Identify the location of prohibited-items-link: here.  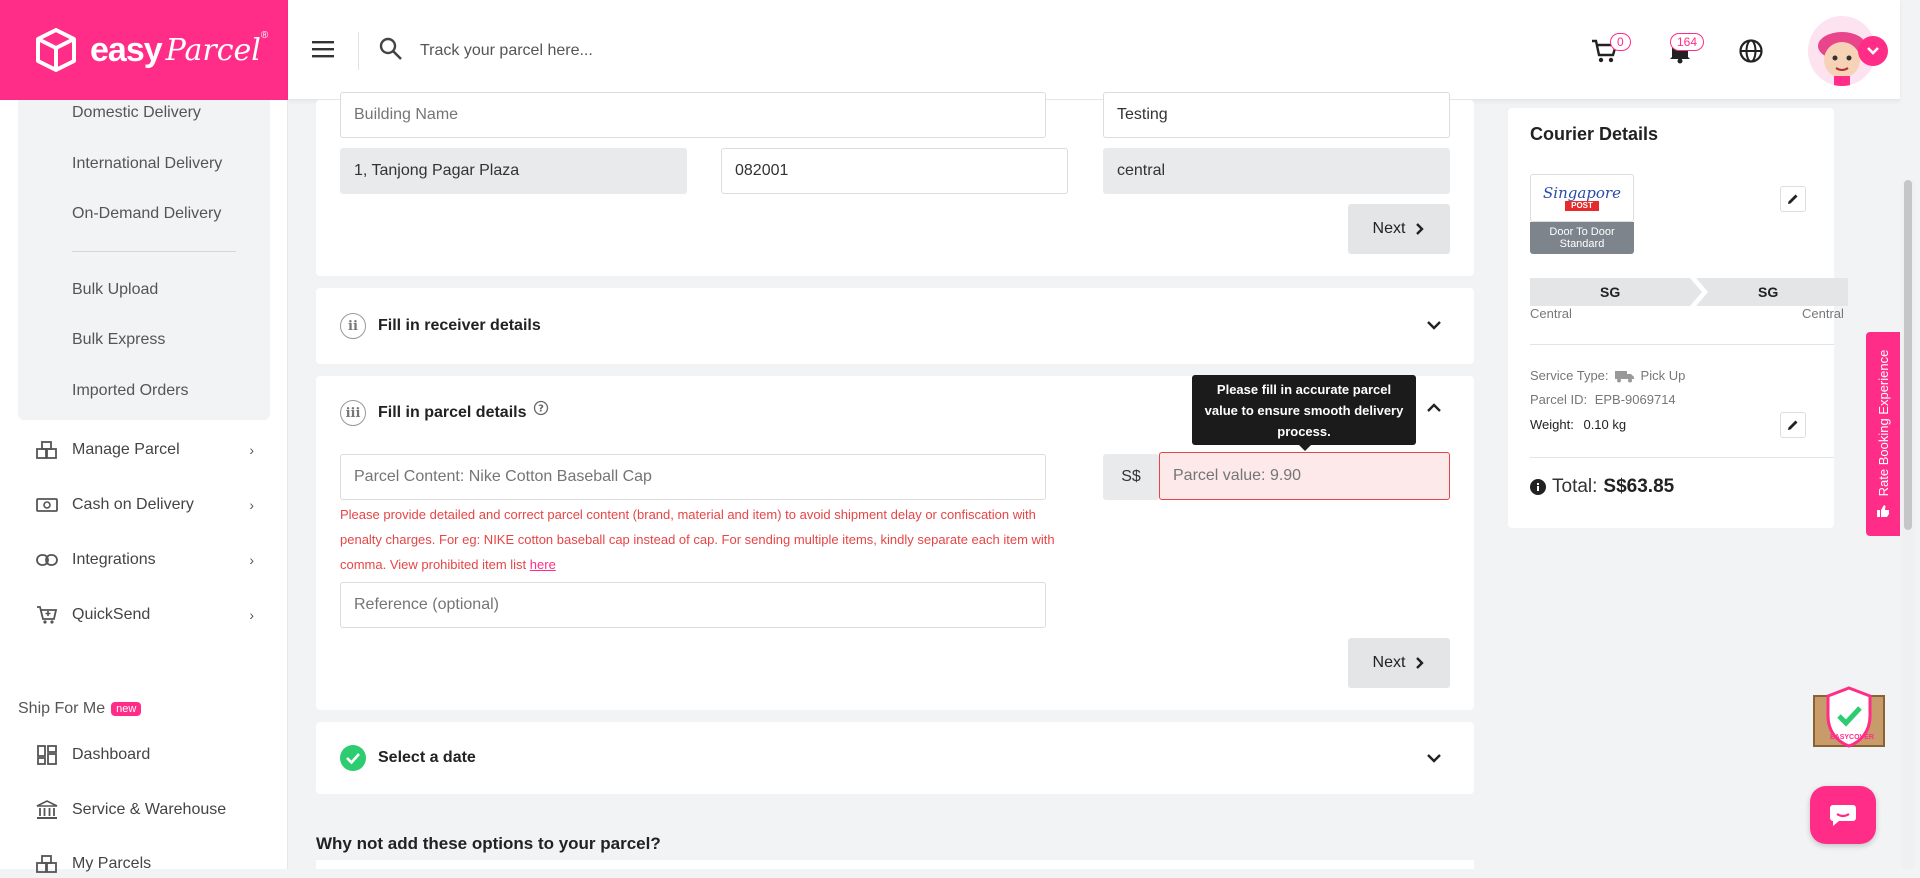
(543, 564).